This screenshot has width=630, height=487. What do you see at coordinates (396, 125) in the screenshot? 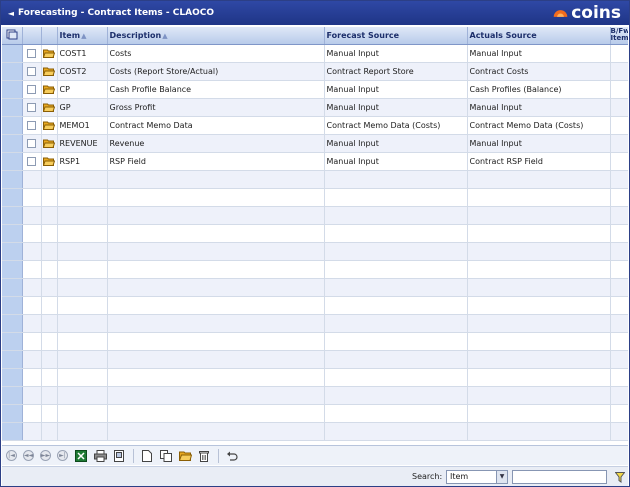
I see `cell-forecast-source: Contract Memo Data (Costs)` at bounding box center [396, 125].